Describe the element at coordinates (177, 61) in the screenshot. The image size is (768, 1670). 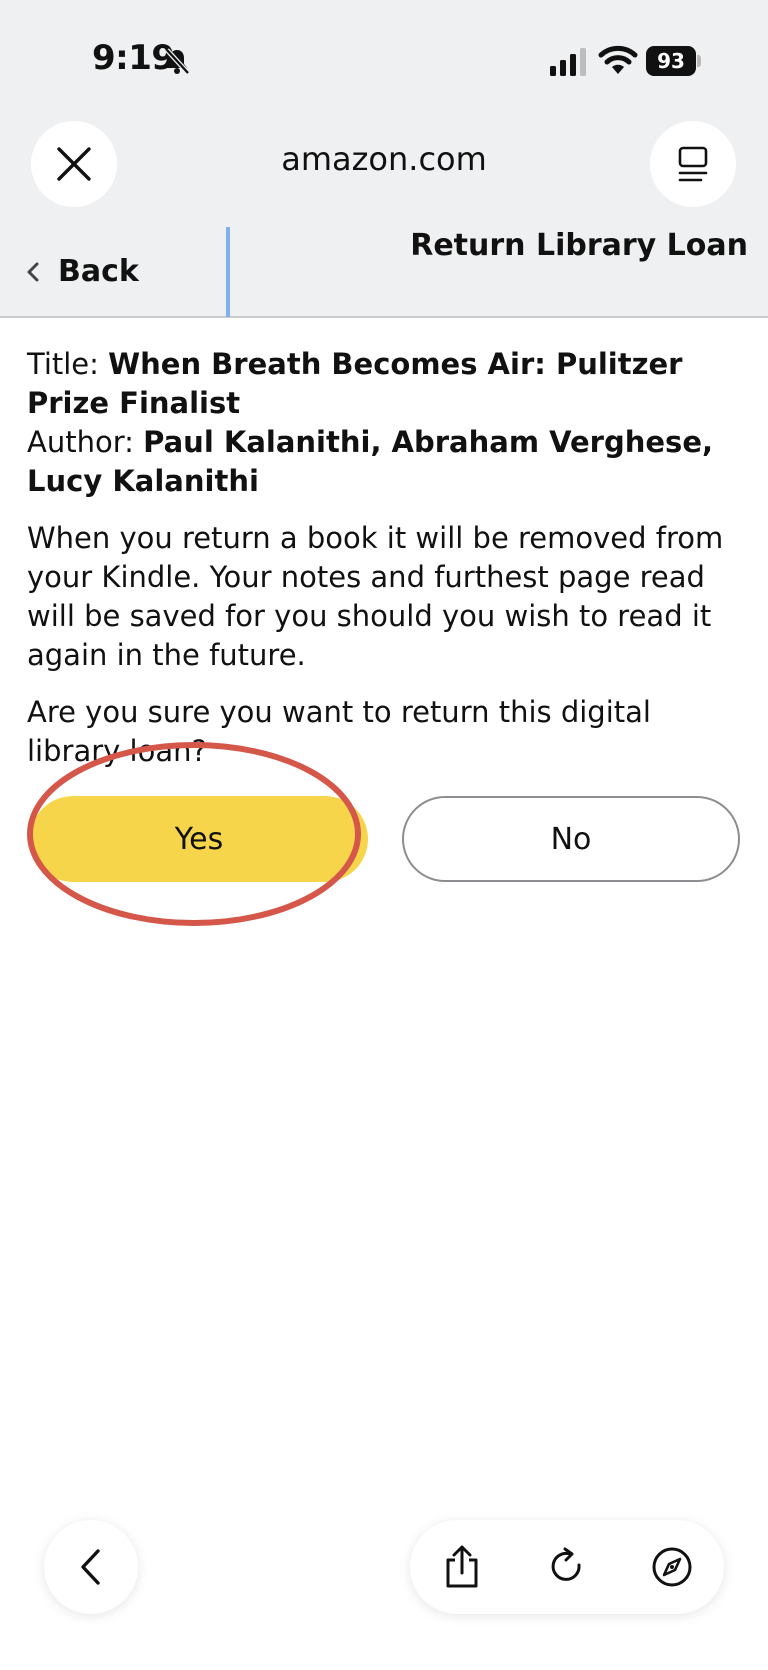
I see `bell-slash-icon` at that location.